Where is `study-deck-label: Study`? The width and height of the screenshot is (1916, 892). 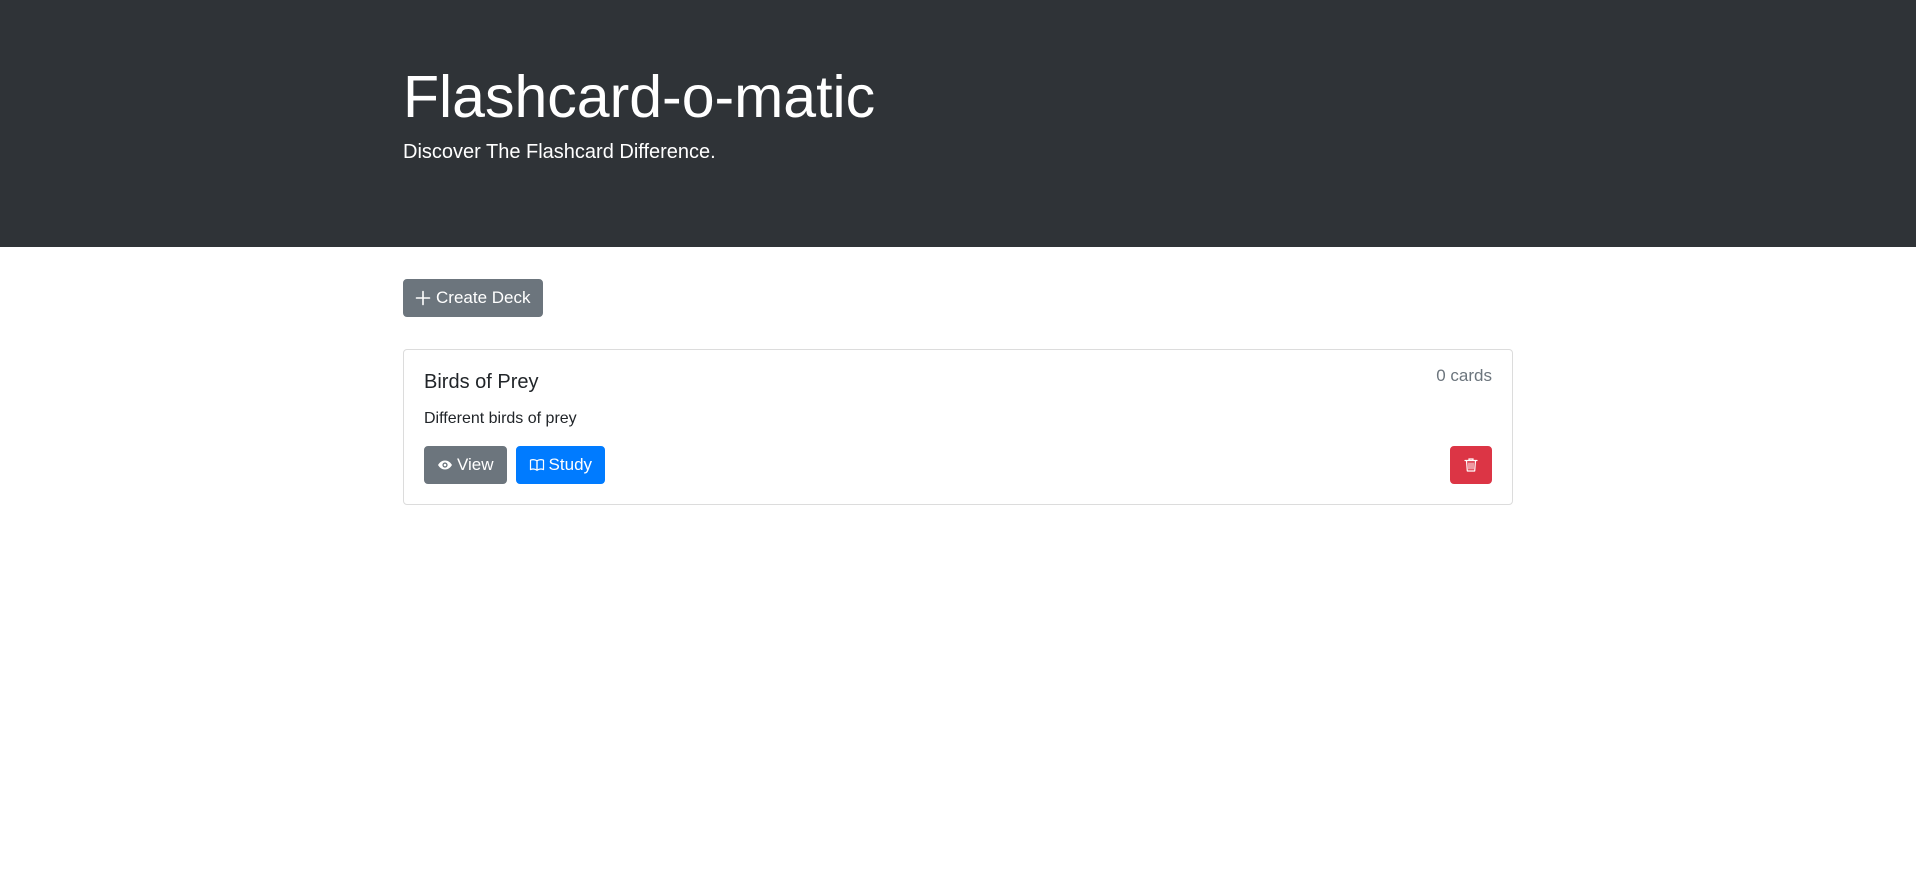 study-deck-label: Study is located at coordinates (570, 464).